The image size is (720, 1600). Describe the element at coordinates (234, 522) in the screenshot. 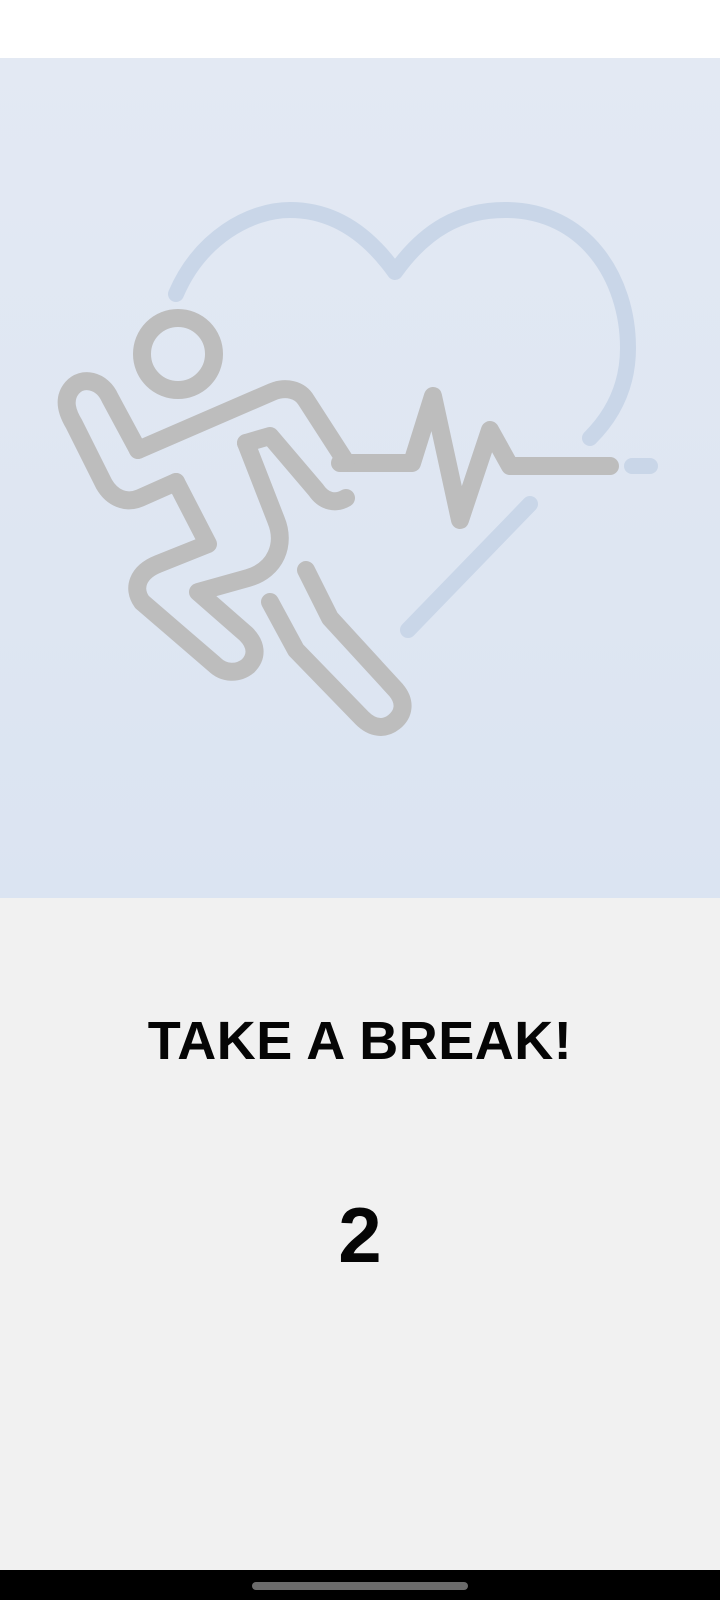

I see `running-person-icon` at that location.